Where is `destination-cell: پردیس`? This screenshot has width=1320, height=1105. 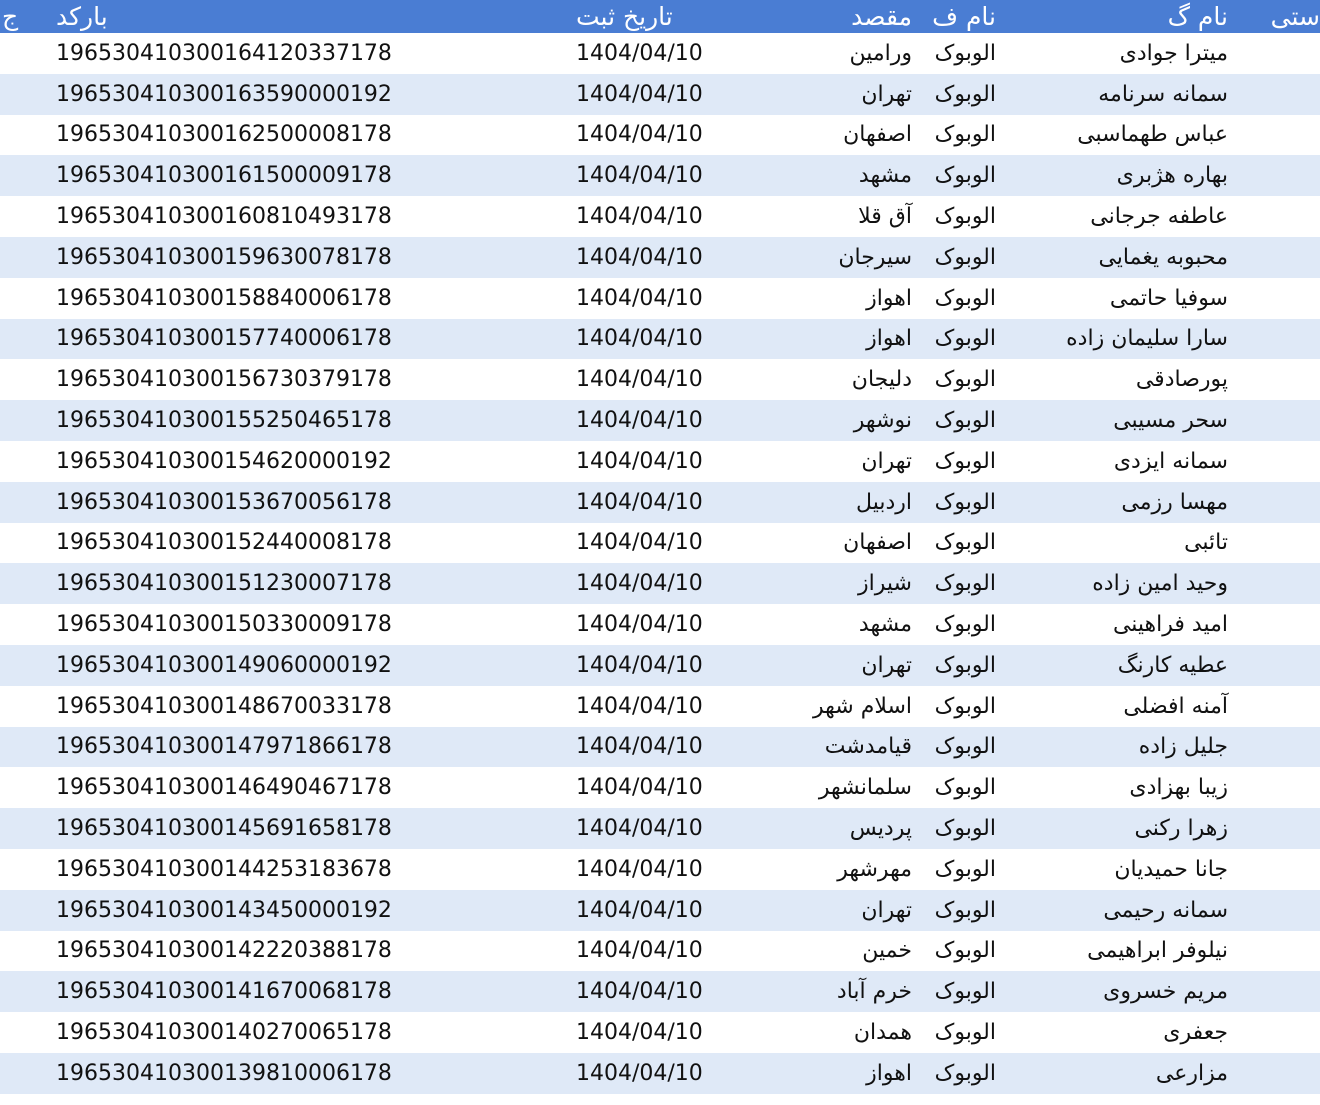 destination-cell: پردیس is located at coordinates (846, 828).